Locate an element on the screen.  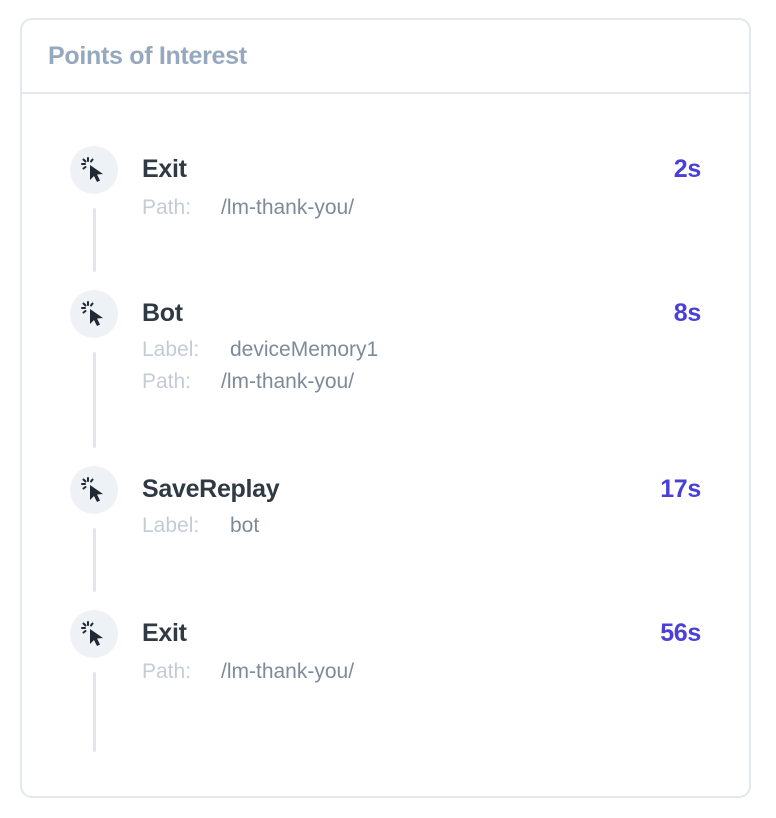
label-value: bot is located at coordinates (245, 525).